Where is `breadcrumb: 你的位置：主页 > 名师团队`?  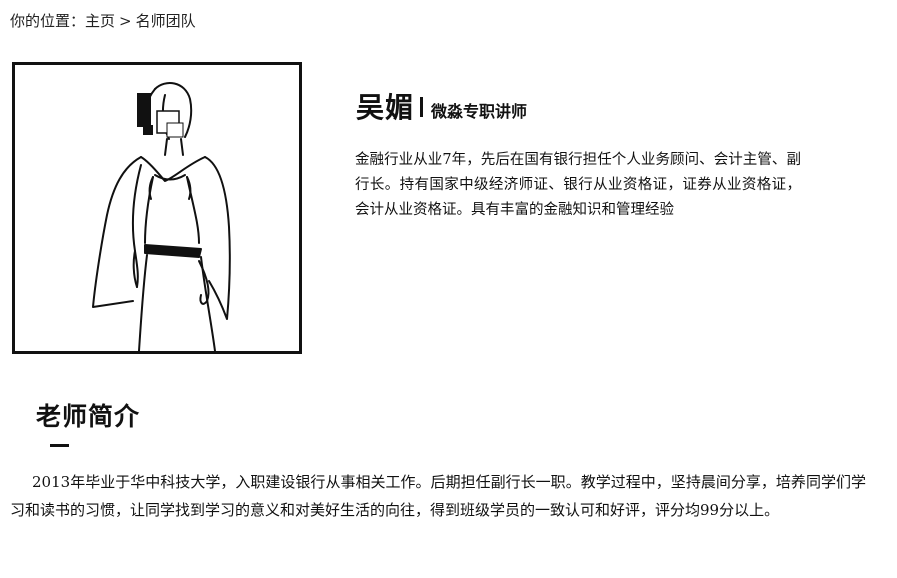 breadcrumb: 你的位置：主页 > 名师团队 is located at coordinates (103, 21).